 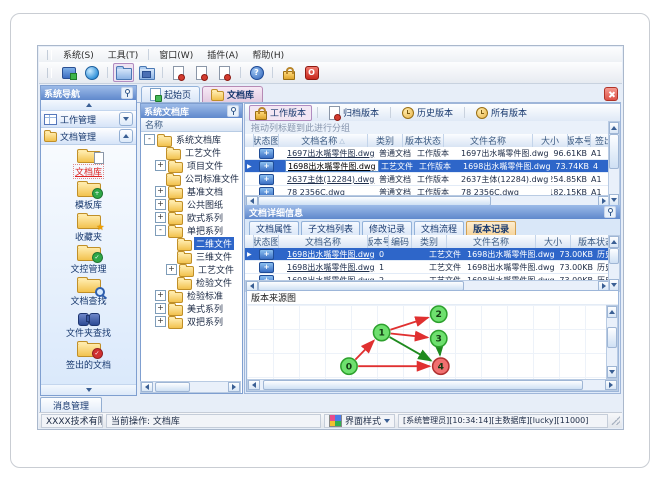 I want to click on column-header-文档名称: 文档名称, so click(x=323, y=241).